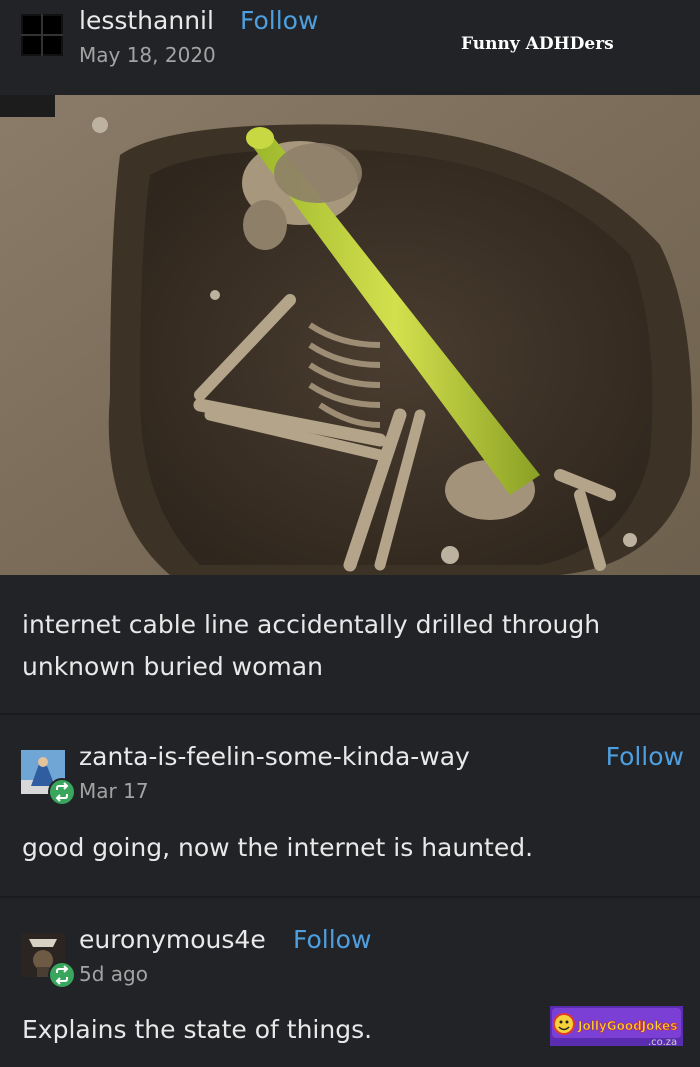 This screenshot has height=1067, width=700. I want to click on reply-username: zanta-is-feelin-some-kinda-way, so click(274, 756).